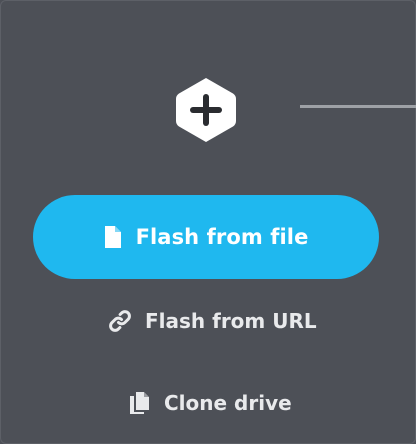 This screenshot has width=416, height=444. Describe the element at coordinates (231, 321) in the screenshot. I see `flash-from-url-label: Flash from URL` at that location.